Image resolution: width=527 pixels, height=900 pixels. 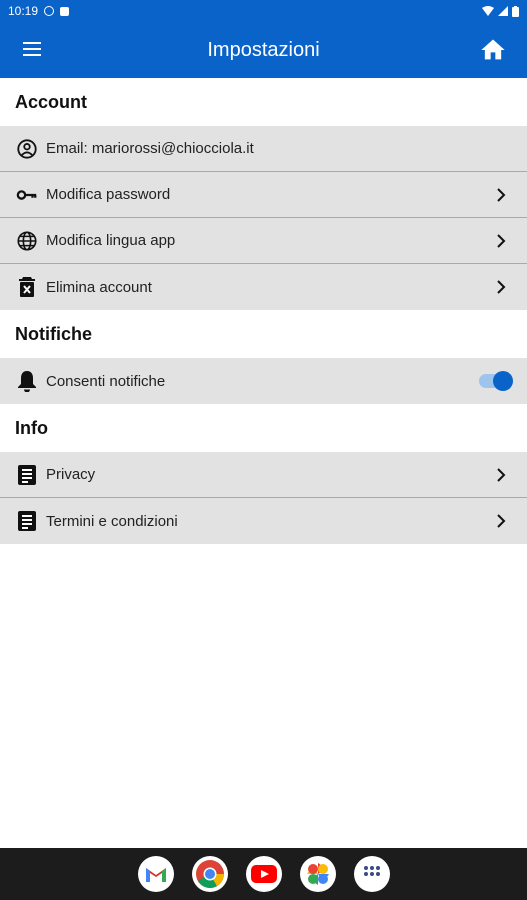 I want to click on change-password-row: Modifica password, so click(x=263, y=195).